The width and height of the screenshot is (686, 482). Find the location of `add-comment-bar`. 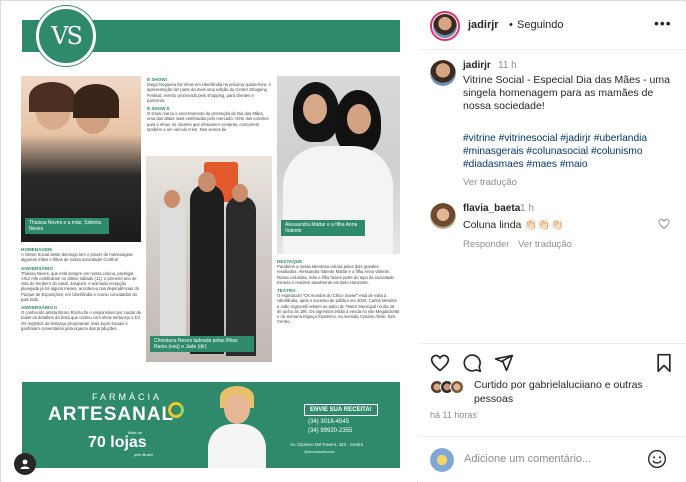

add-comment-bar is located at coordinates (552, 459).